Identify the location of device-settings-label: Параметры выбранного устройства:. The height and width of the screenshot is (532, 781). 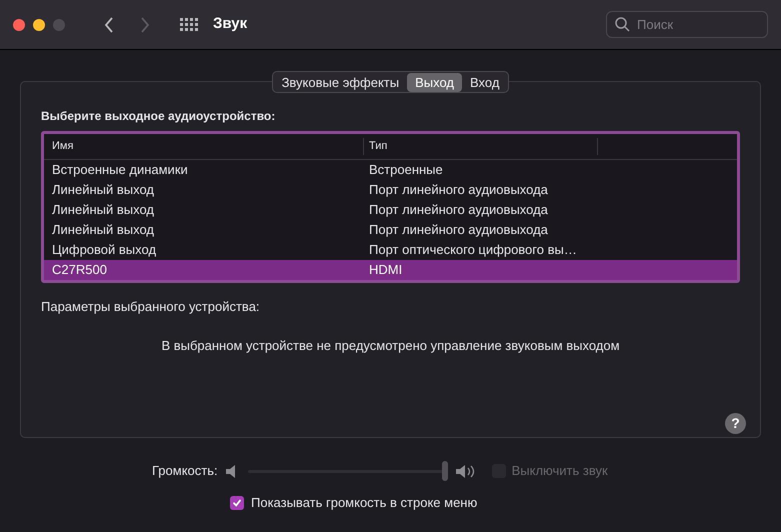
(151, 307).